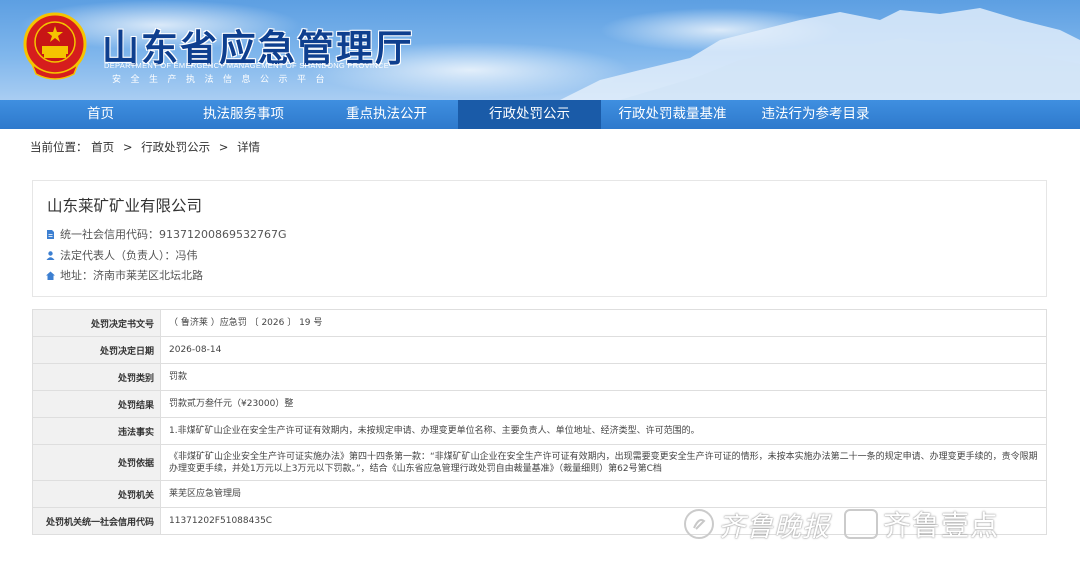 The height and width of the screenshot is (575, 1080). What do you see at coordinates (603, 350) in the screenshot?
I see `row-value: 2026-08-14` at bounding box center [603, 350].